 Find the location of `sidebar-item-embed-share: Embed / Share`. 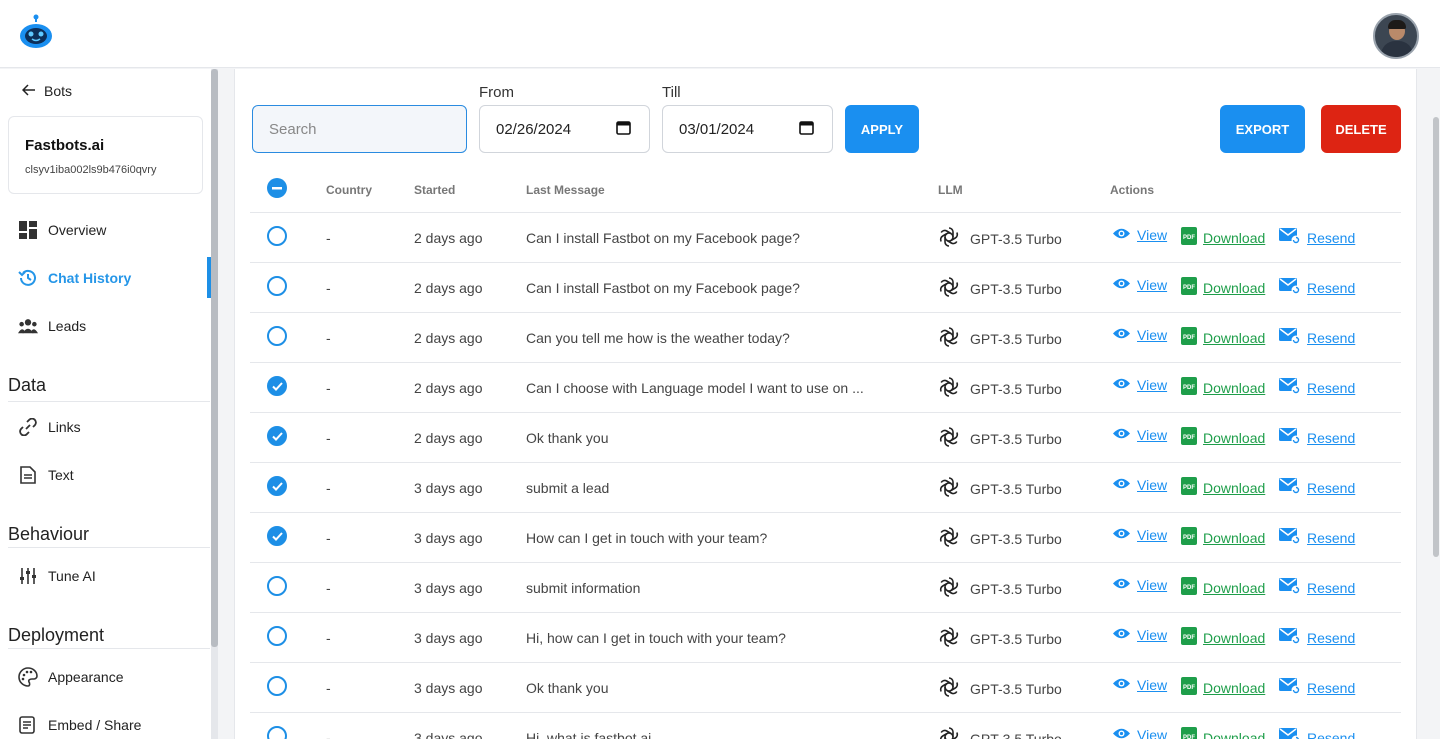

sidebar-item-embed-share: Embed / Share is located at coordinates (79, 725).